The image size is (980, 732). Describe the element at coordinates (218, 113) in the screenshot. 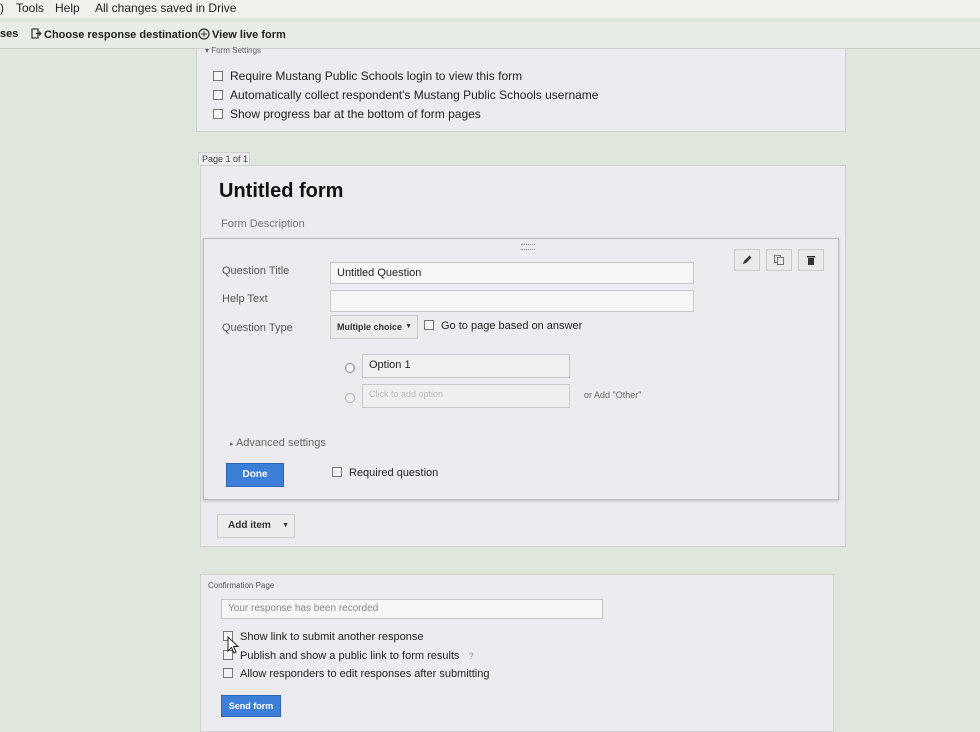

I see `progress-bar-checkbox` at that location.